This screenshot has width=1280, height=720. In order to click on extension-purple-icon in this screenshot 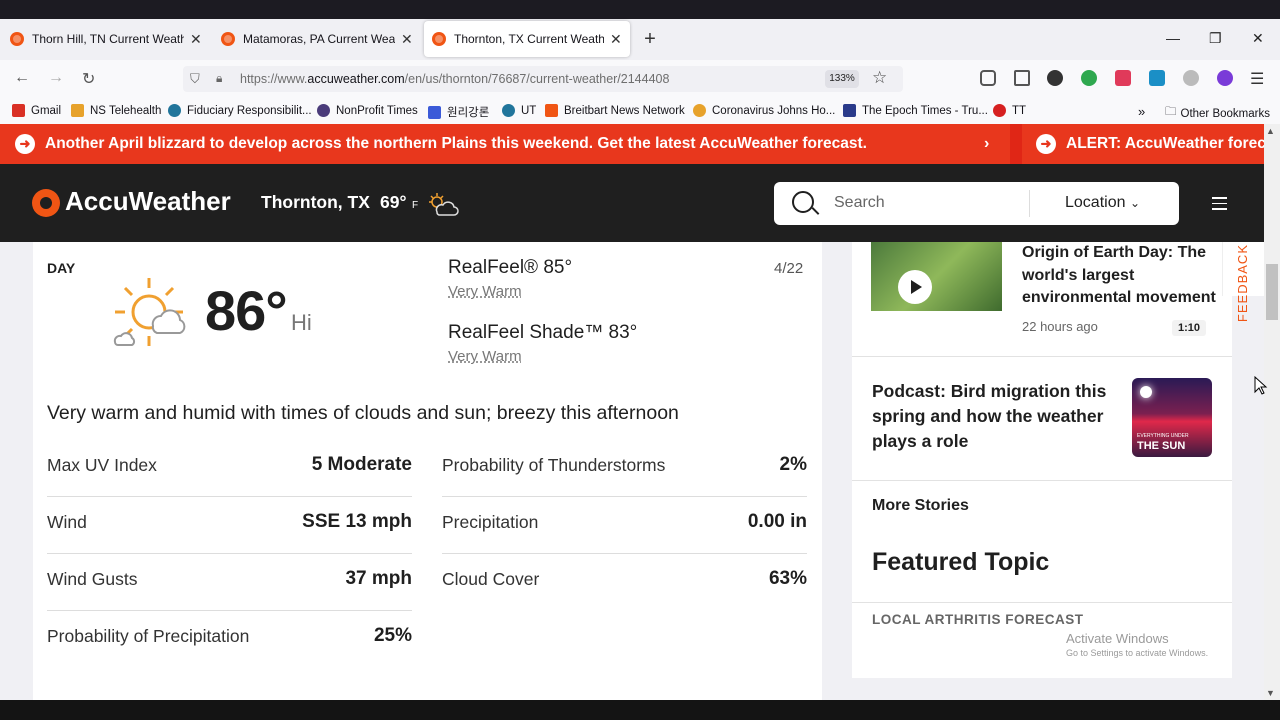, I will do `click(1225, 78)`.